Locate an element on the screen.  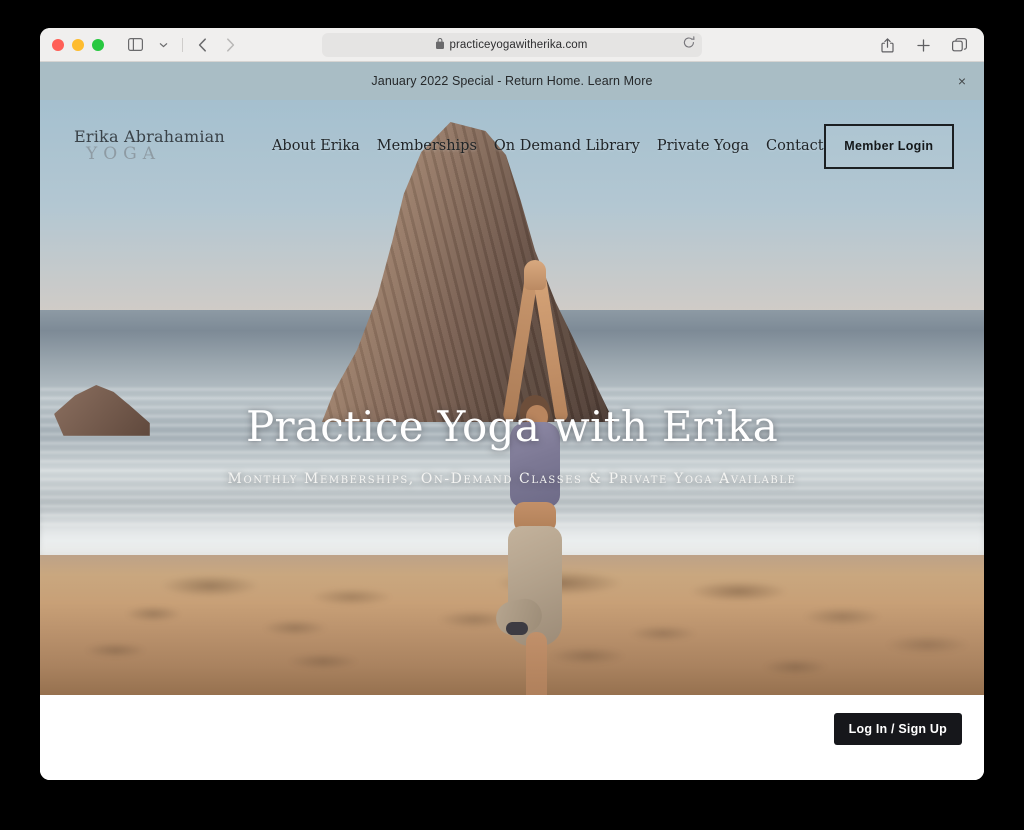
chevron-down-icon is located at coordinates (163, 45).